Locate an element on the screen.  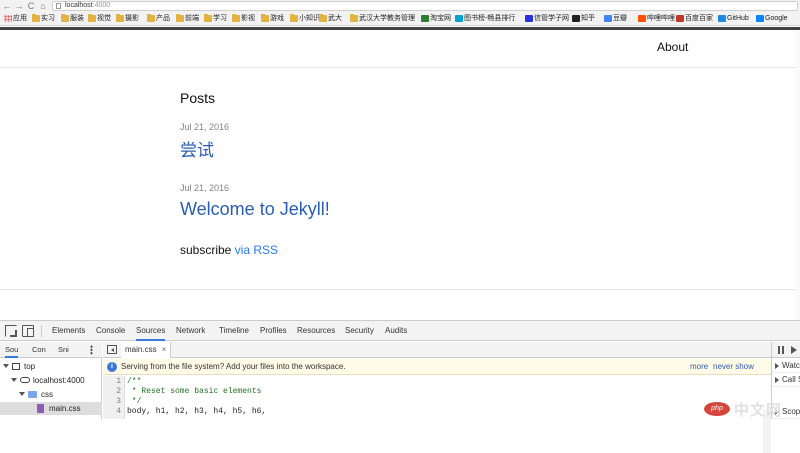
tree-item-top: top is located at coordinates (51, 366).